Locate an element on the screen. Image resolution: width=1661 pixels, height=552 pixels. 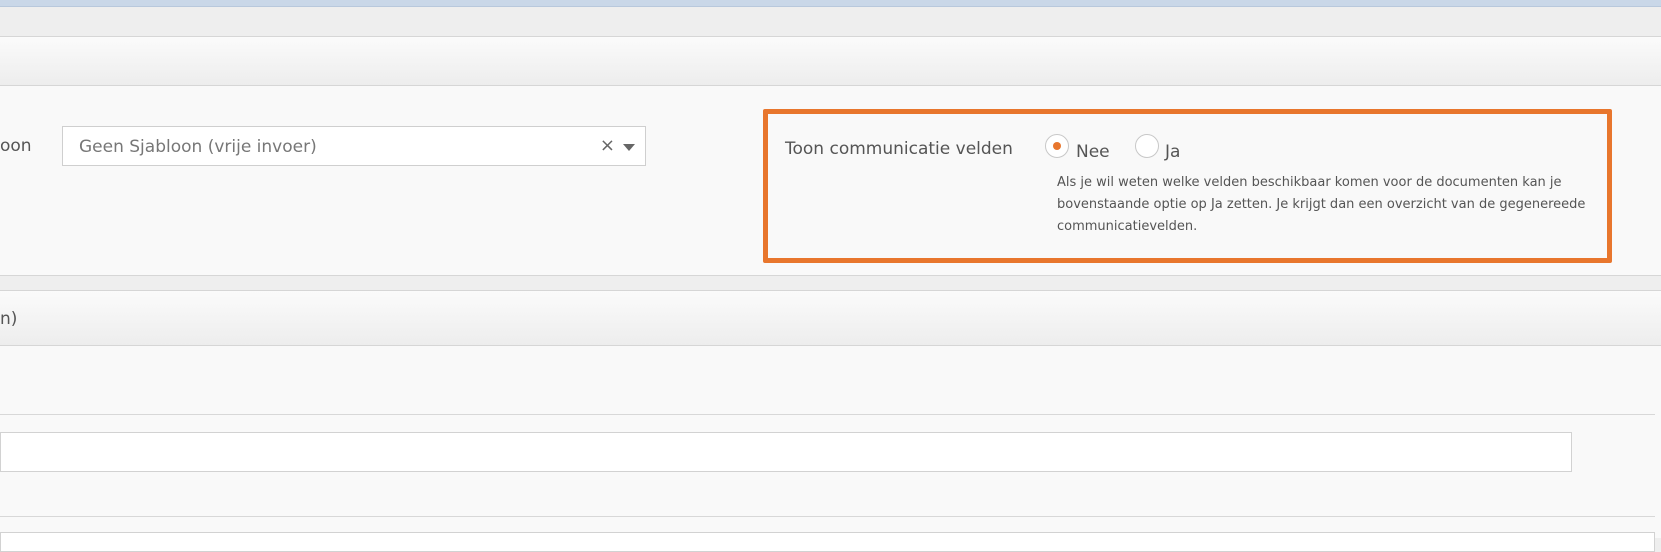
template-select: Geen Sjabloon (vrije invoer) × is located at coordinates (354, 146).